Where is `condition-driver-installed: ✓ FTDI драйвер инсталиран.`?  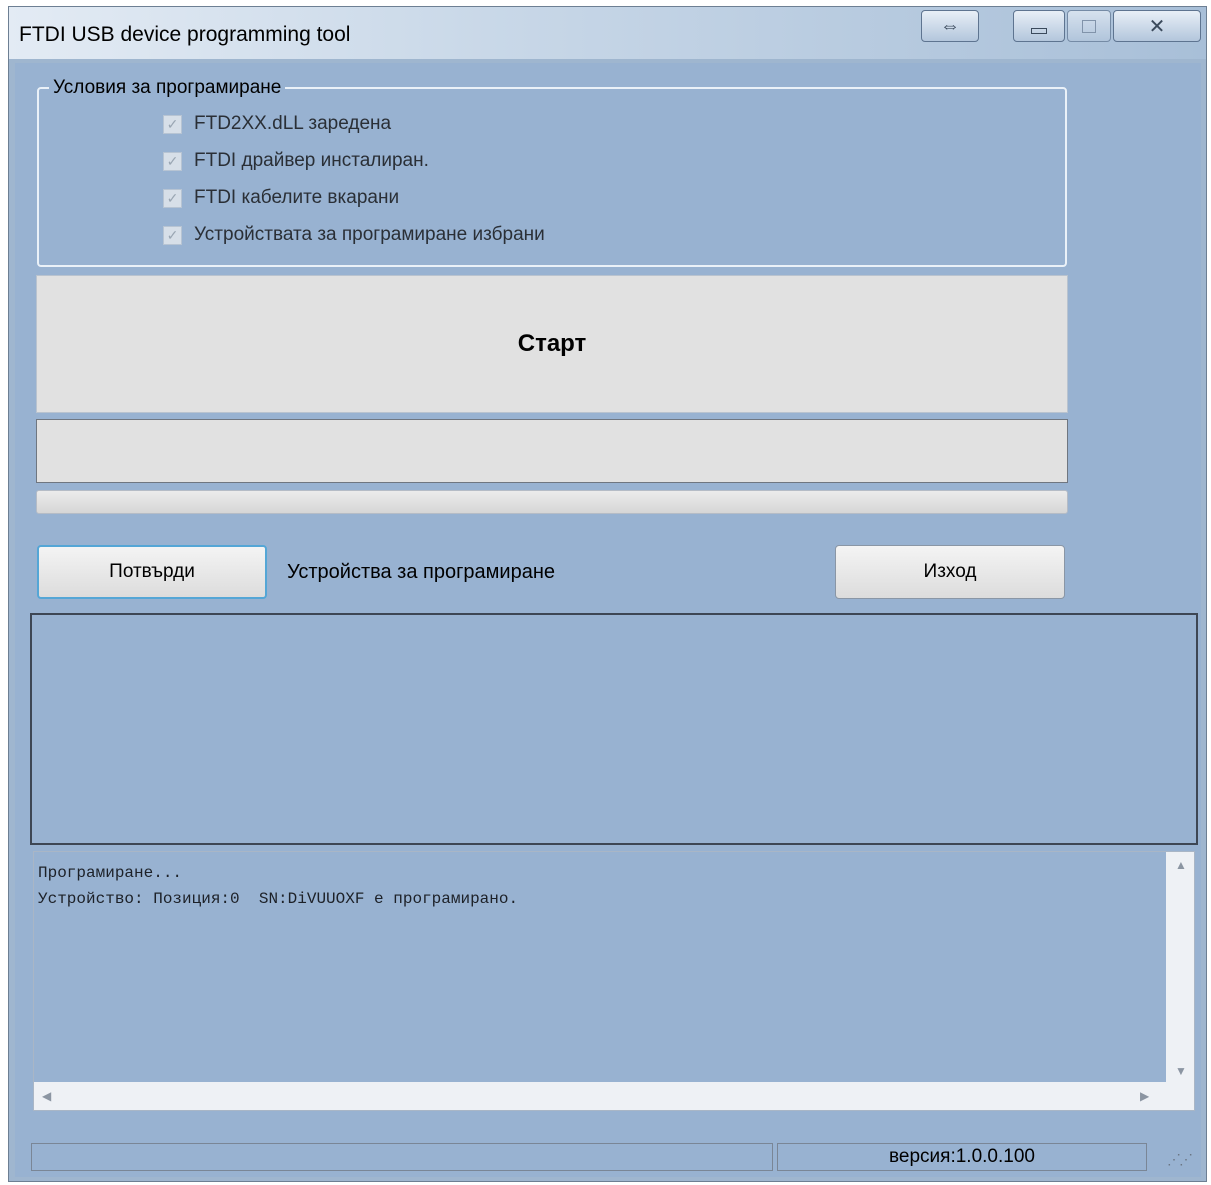
condition-driver-installed: ✓ FTDI драйвер инсталиран. is located at coordinates (296, 161).